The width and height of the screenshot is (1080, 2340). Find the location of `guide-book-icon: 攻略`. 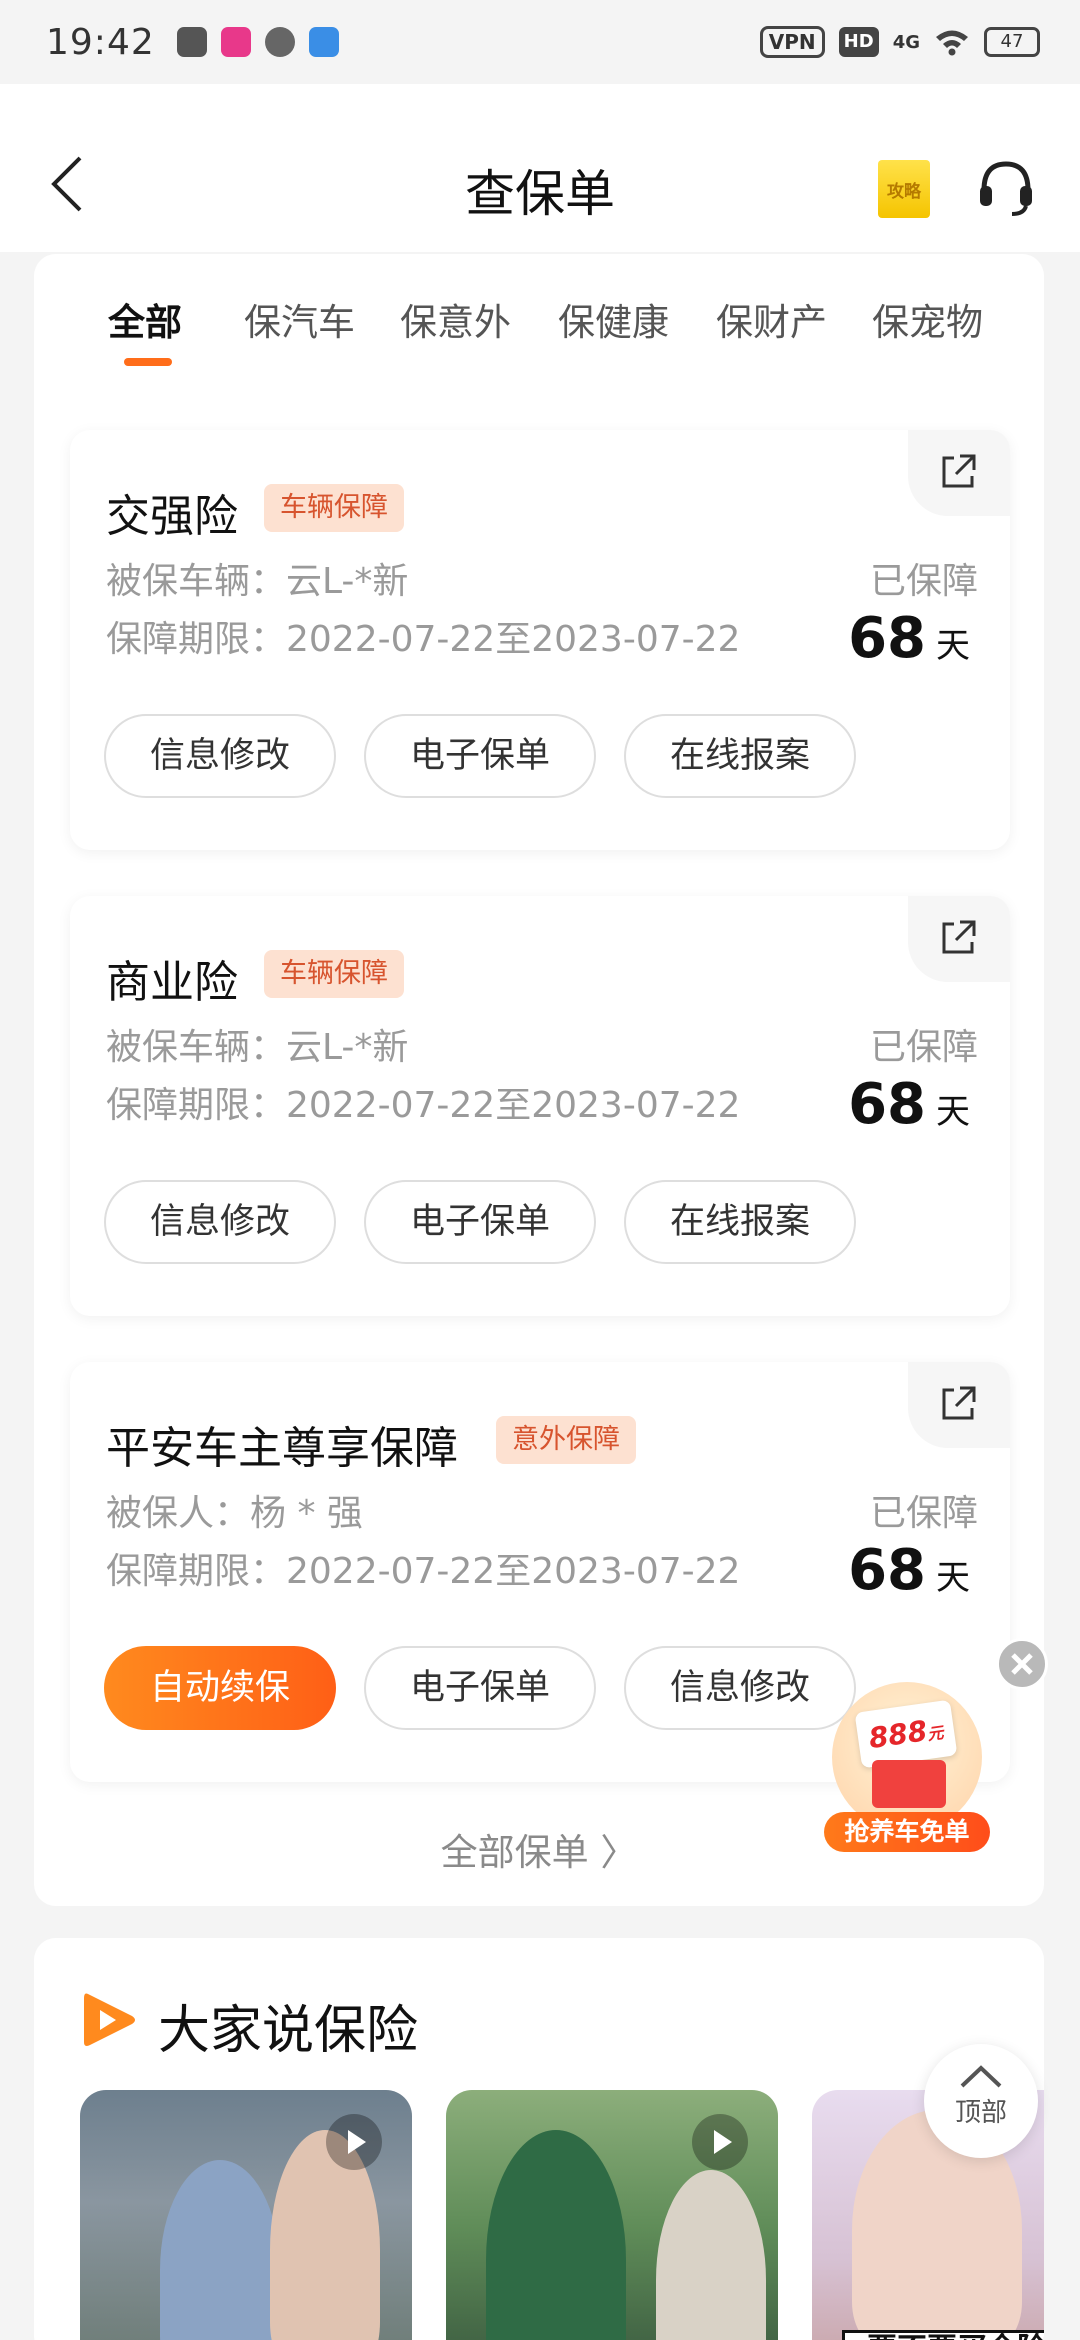

guide-book-icon: 攻略 is located at coordinates (904, 189).